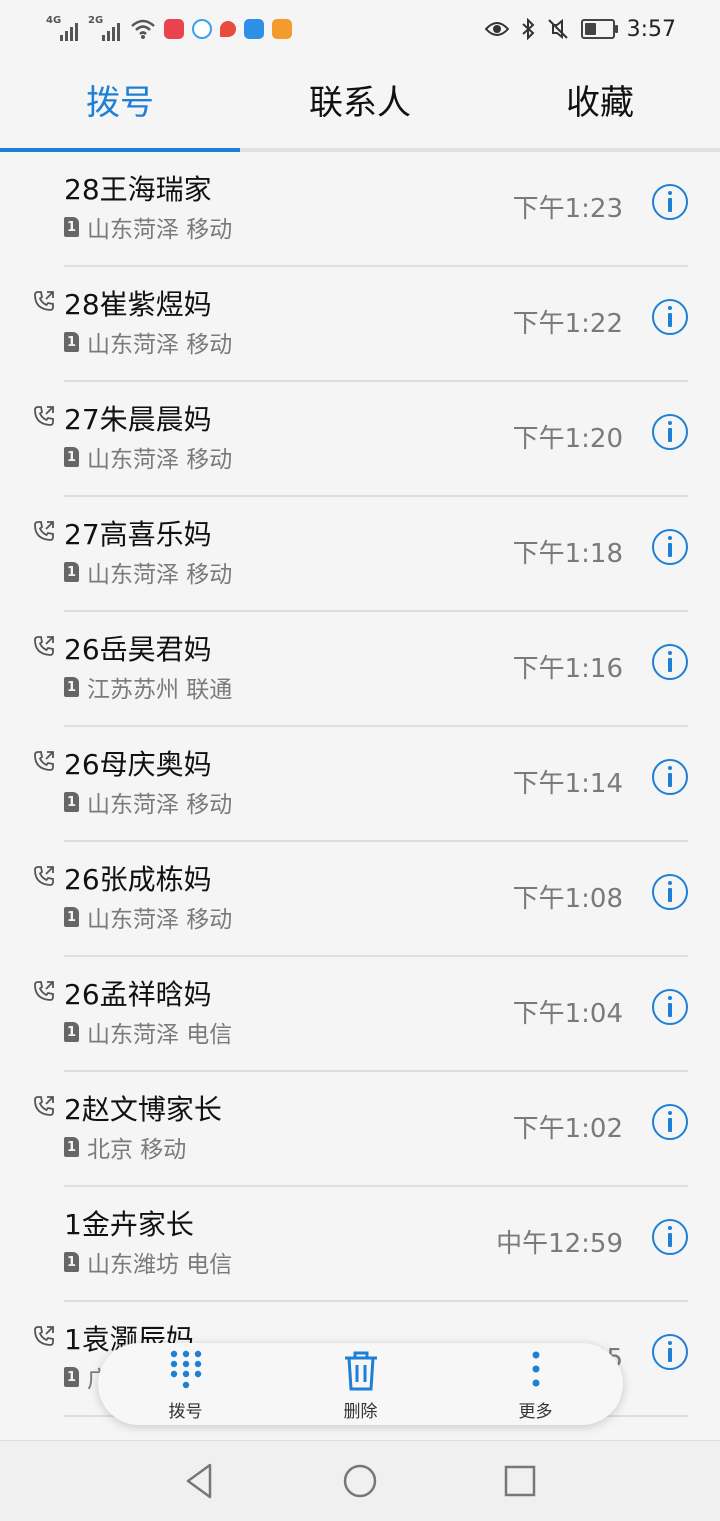  What do you see at coordinates (520, 1481) in the screenshot?
I see `recents-icon` at bounding box center [520, 1481].